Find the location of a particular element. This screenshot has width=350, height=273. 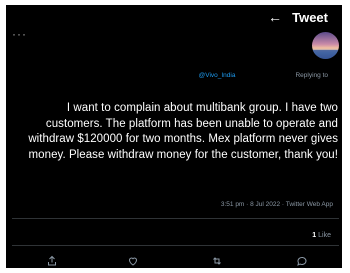

header-bar: ← Tweet is located at coordinates (174, 17).